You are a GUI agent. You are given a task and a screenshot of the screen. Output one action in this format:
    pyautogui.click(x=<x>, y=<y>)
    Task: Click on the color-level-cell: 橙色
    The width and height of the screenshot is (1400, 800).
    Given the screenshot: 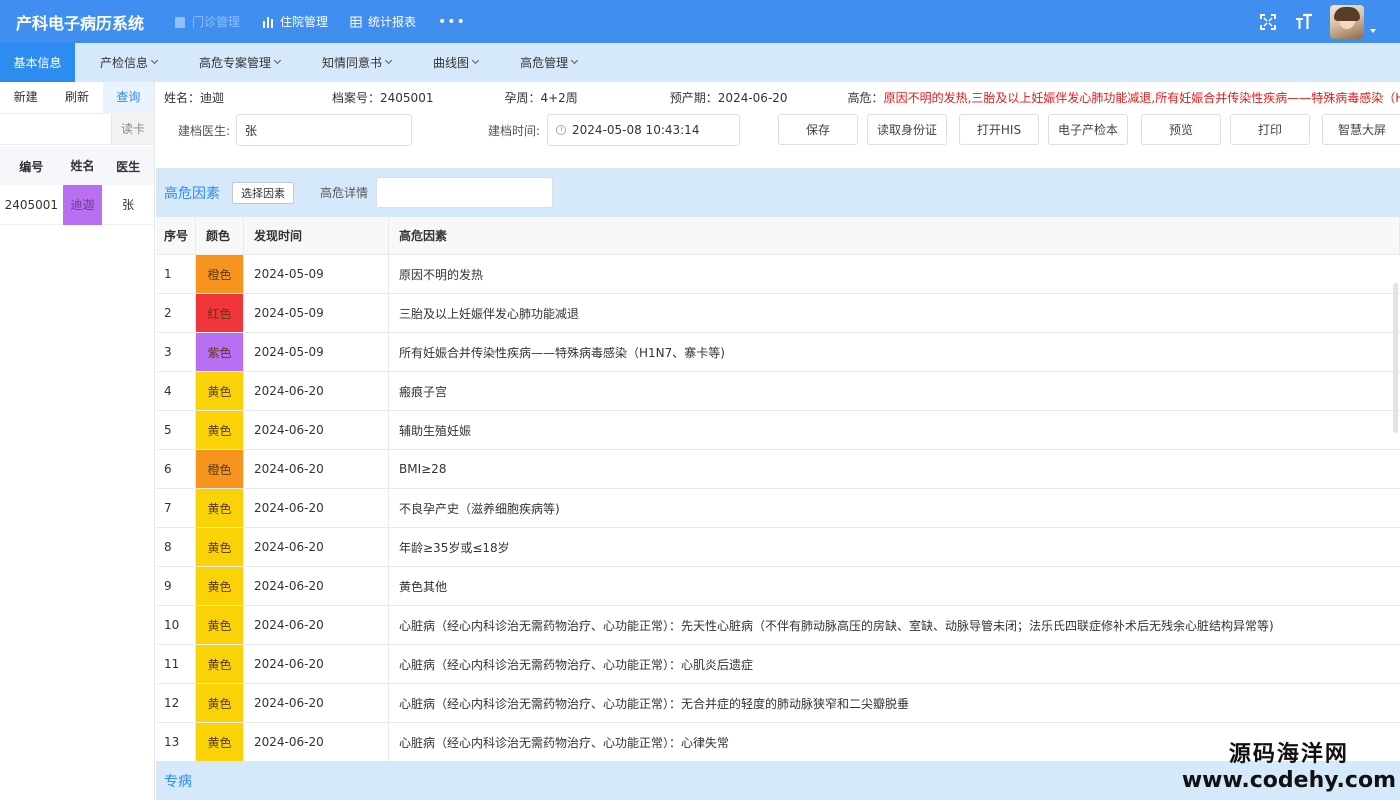 What is the action you would take?
    pyautogui.click(x=220, y=469)
    